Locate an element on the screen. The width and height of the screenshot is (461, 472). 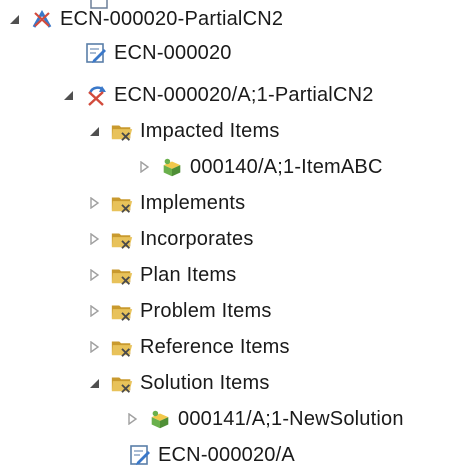
tree-row-incorporates: Incorporates is located at coordinates (170, 239).